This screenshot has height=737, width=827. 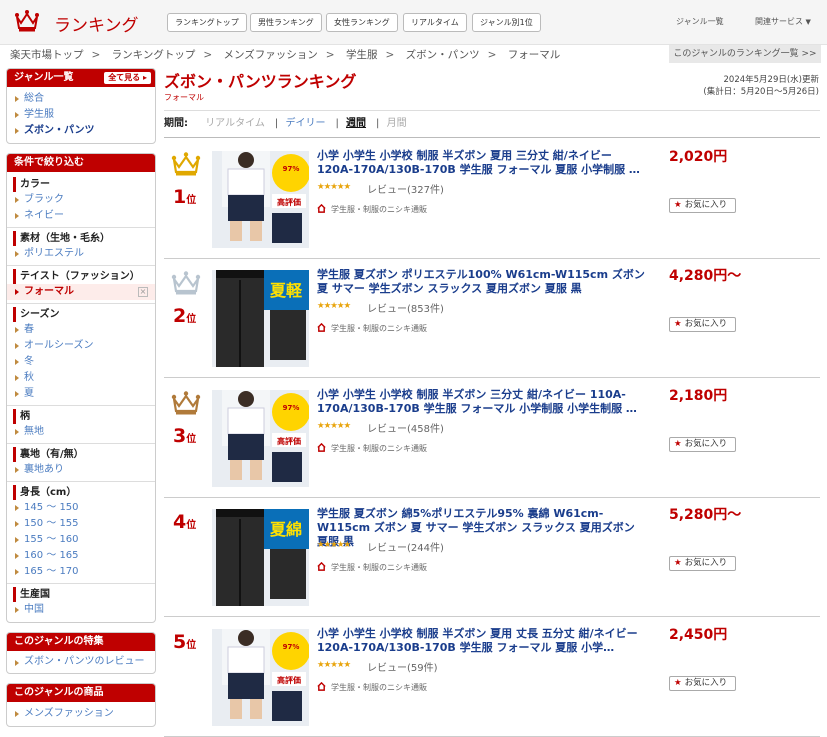 What do you see at coordinates (207, 22) in the screenshot?
I see `nav-ranking-top: ランキングトップ` at bounding box center [207, 22].